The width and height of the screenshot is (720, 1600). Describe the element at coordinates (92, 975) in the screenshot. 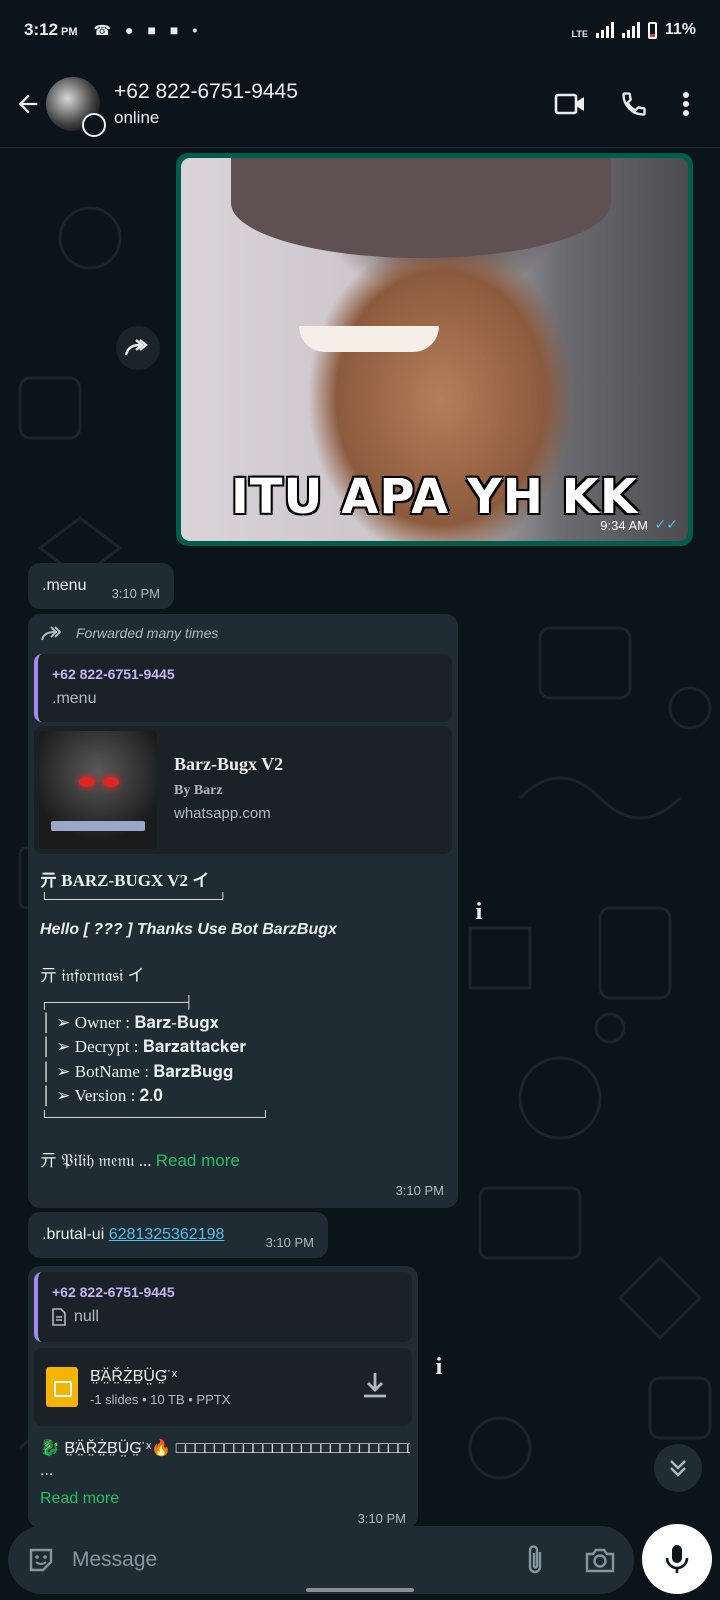

I see `info-title-line: 亓 𝔦𝔫𝔣𝔬𝔯𝔪𝔞𝔰𝔦 イ` at that location.